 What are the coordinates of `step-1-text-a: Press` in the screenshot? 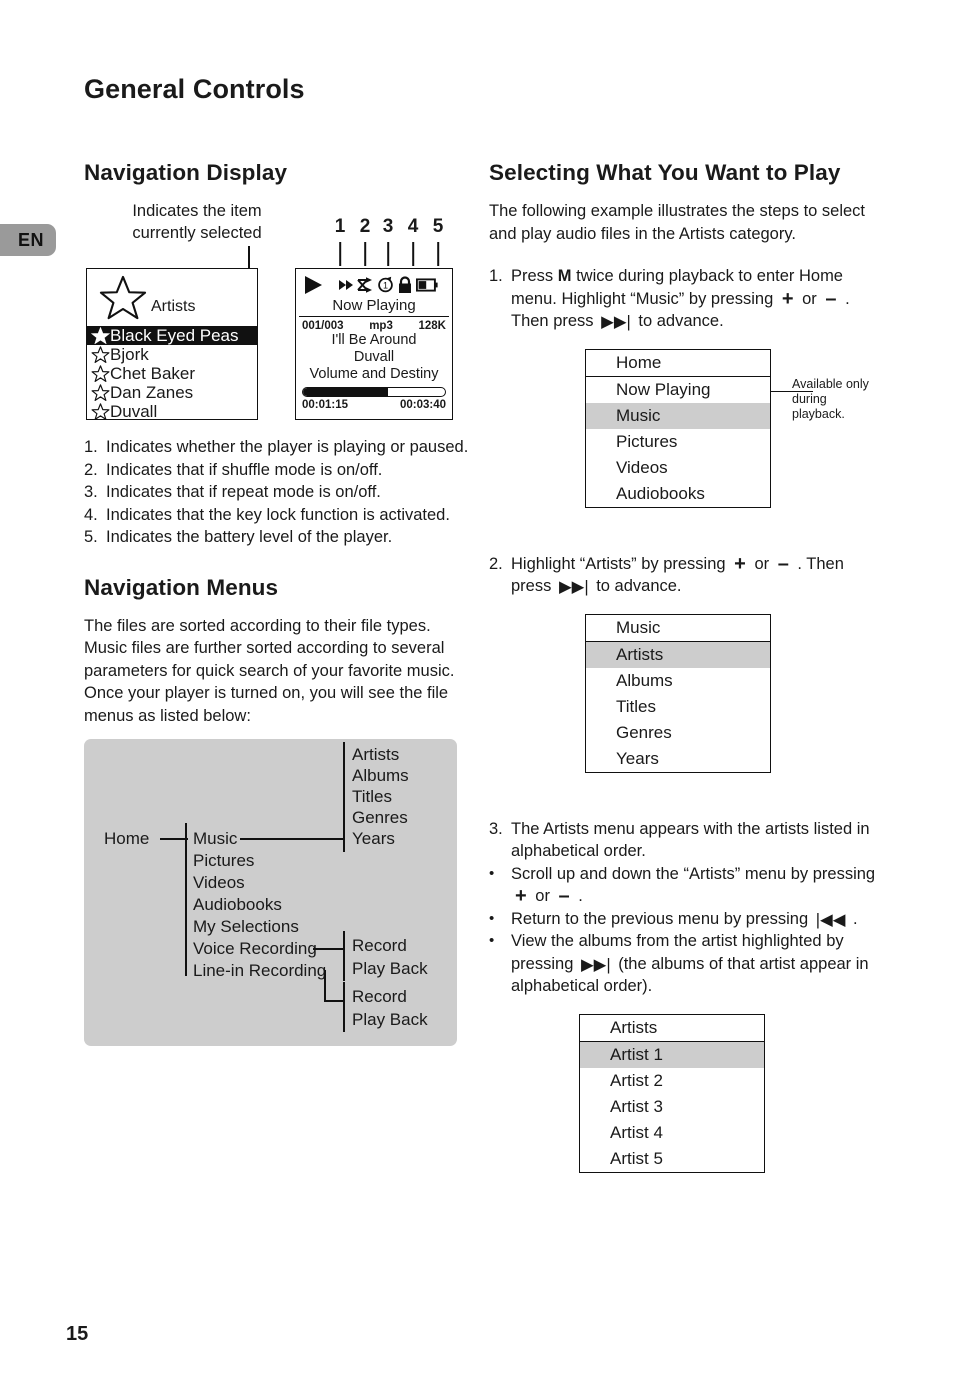 It's located at (534, 276).